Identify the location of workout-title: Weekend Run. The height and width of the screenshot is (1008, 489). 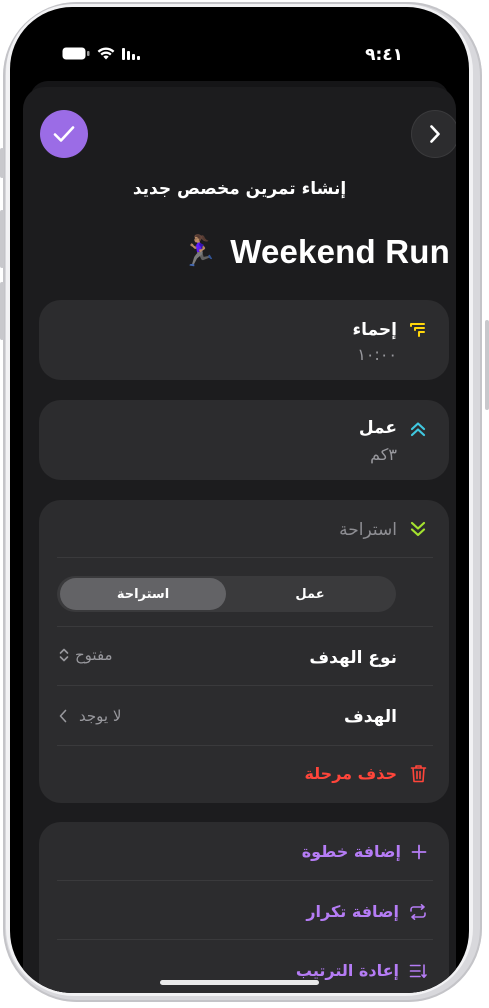
(340, 252).